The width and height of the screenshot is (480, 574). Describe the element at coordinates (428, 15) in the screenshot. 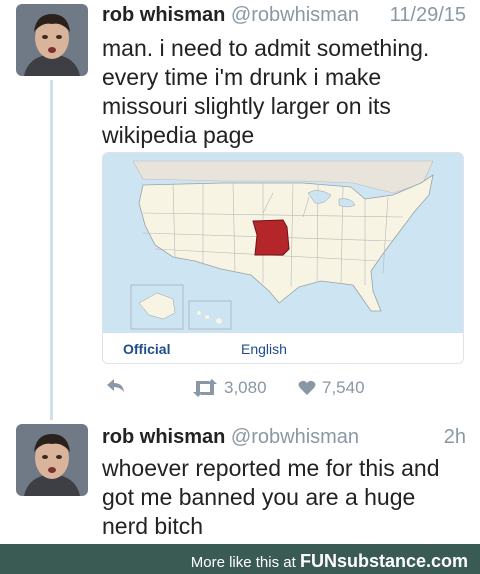

I see `tweet-date: 11/29/15` at that location.